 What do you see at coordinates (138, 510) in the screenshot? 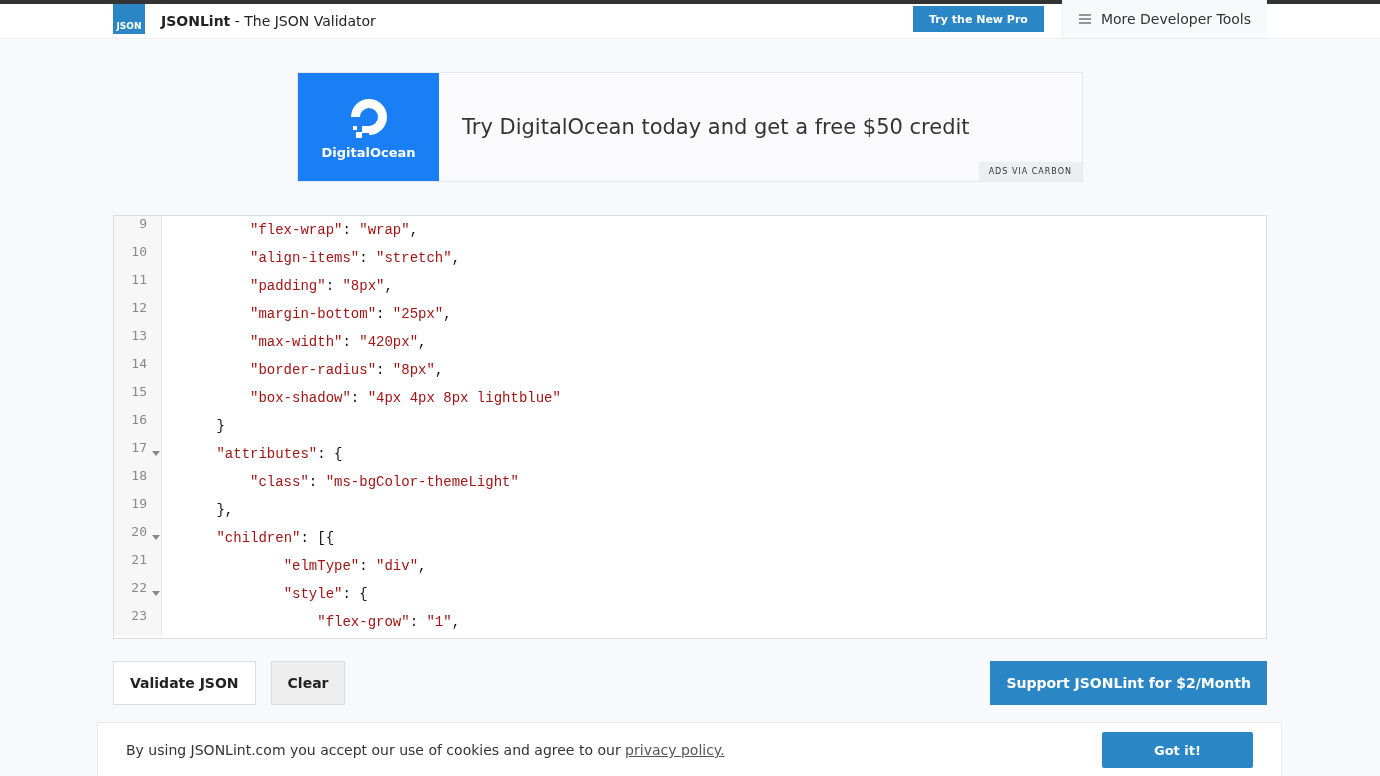
I see `line-number: 19` at bounding box center [138, 510].